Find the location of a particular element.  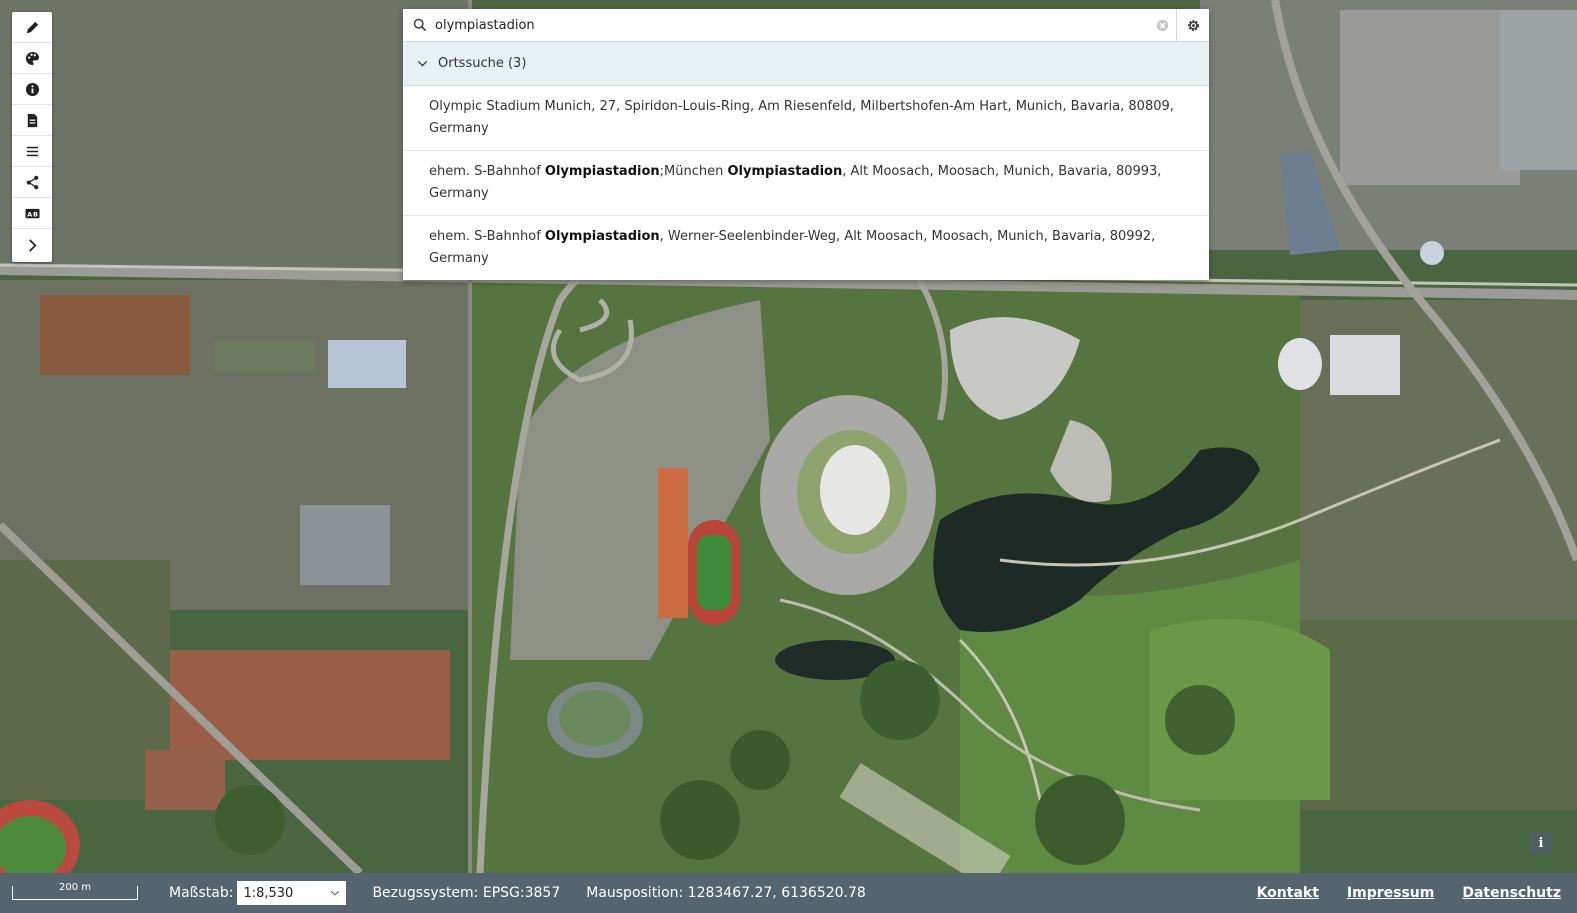

share-icon is located at coordinates (32, 182).